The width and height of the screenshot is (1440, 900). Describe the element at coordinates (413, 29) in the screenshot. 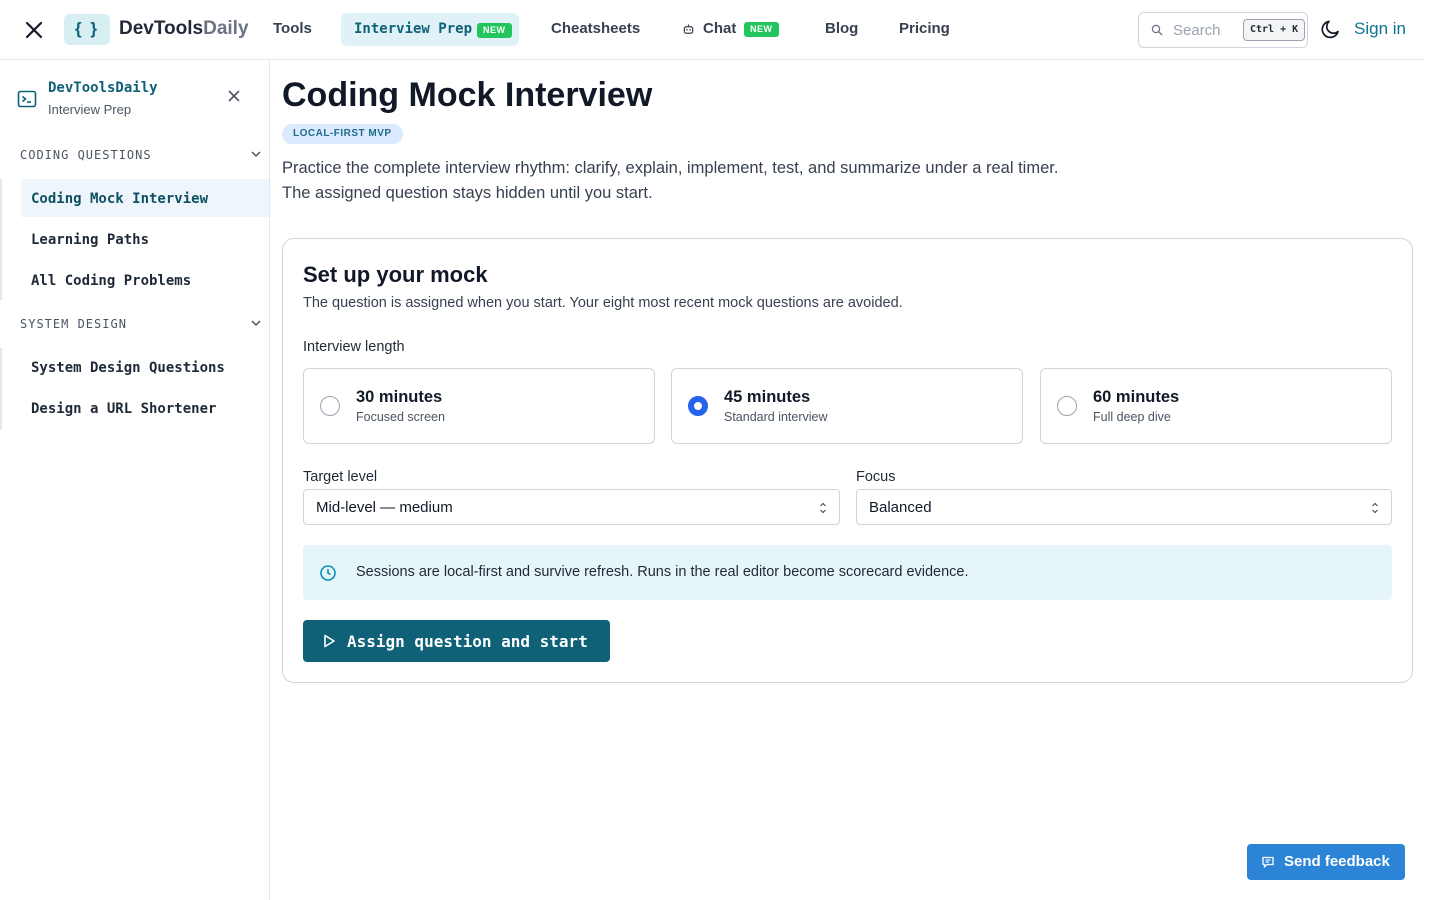

I see `nav-interview-prep-label: Interview Prep` at that location.